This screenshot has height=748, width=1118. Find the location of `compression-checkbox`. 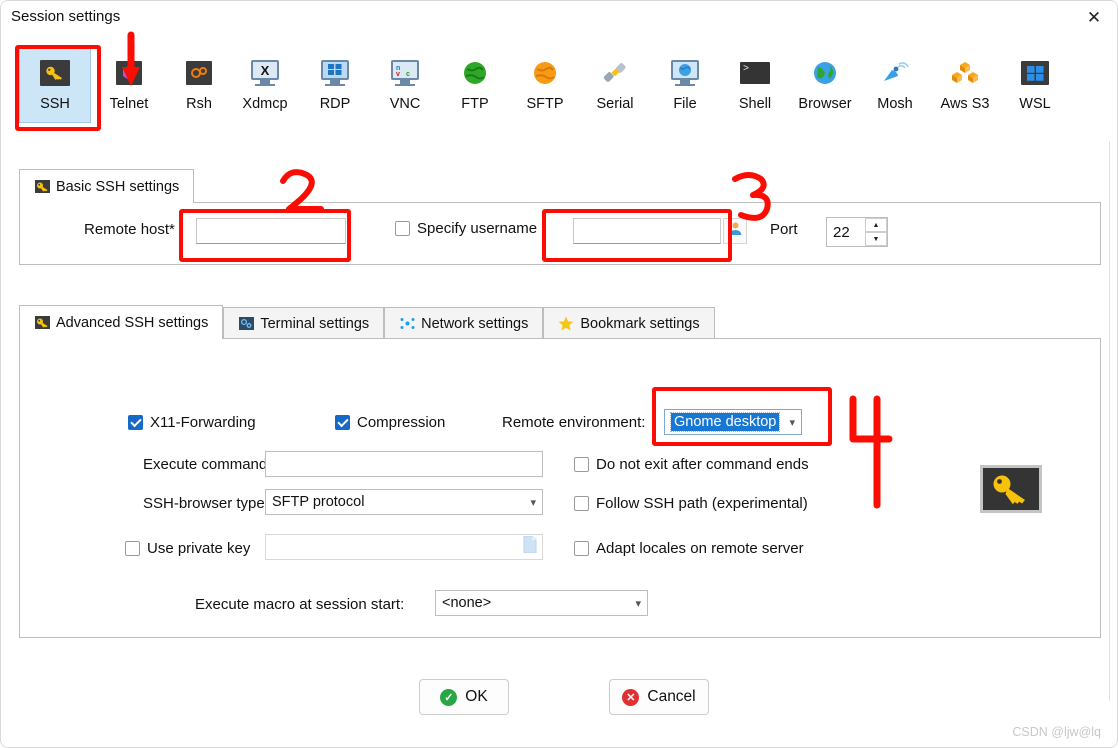

compression-checkbox is located at coordinates (342, 422).